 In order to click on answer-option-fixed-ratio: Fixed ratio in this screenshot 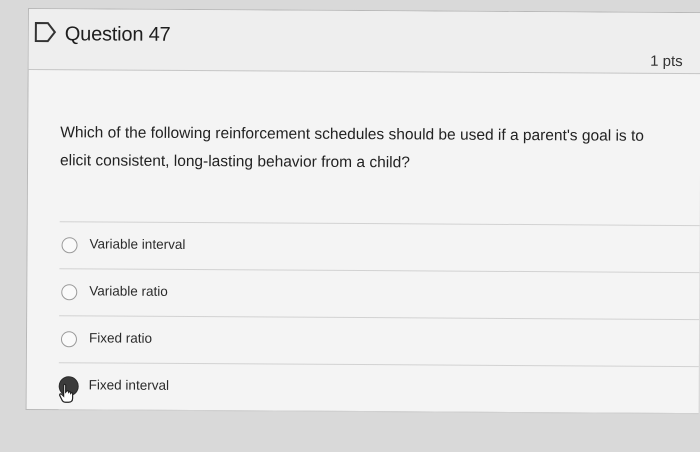, I will do `click(379, 342)`.